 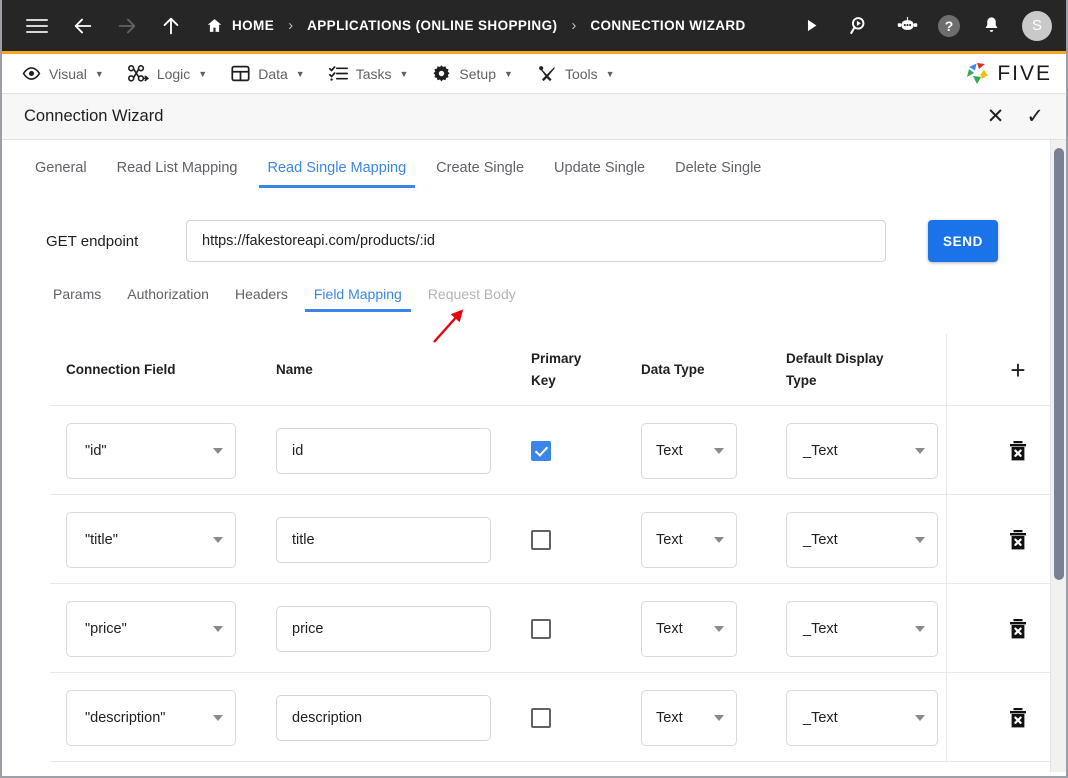 What do you see at coordinates (432, 25) in the screenshot?
I see `breadcrumb-item-applications: APPLICATIONS (ONLINE SHOPPING)` at bounding box center [432, 25].